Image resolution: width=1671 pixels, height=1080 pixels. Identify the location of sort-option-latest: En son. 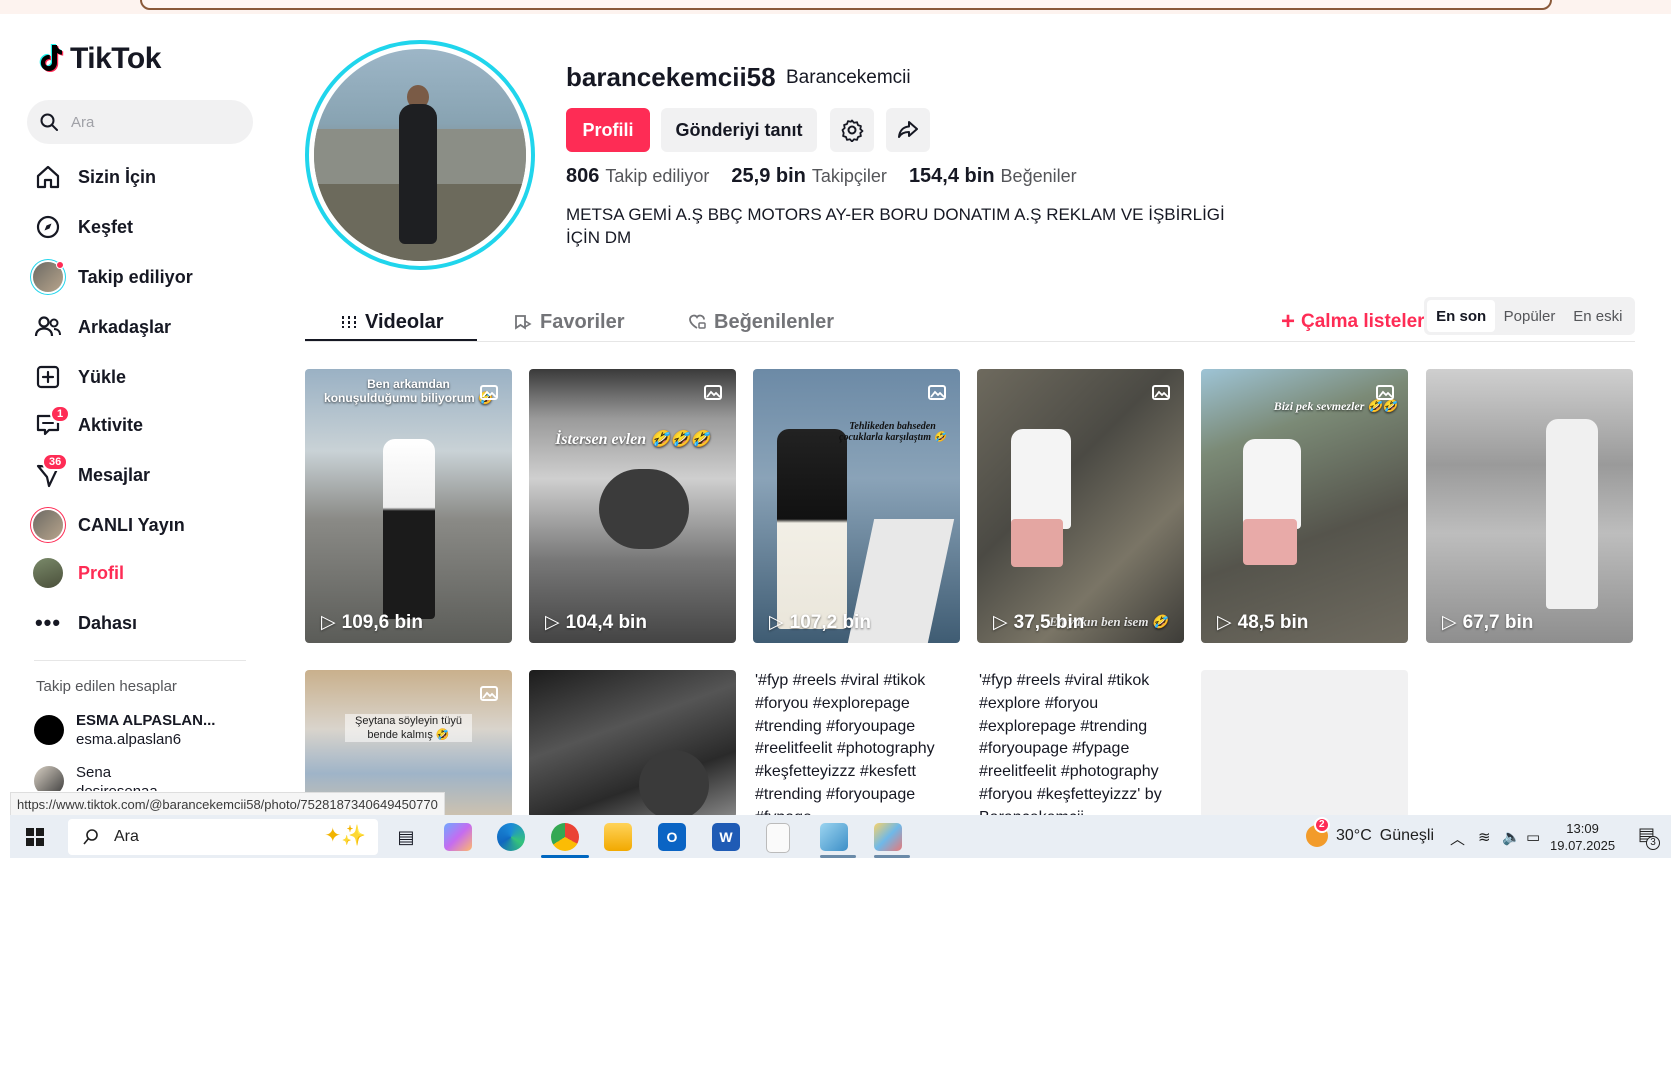
(1461, 316).